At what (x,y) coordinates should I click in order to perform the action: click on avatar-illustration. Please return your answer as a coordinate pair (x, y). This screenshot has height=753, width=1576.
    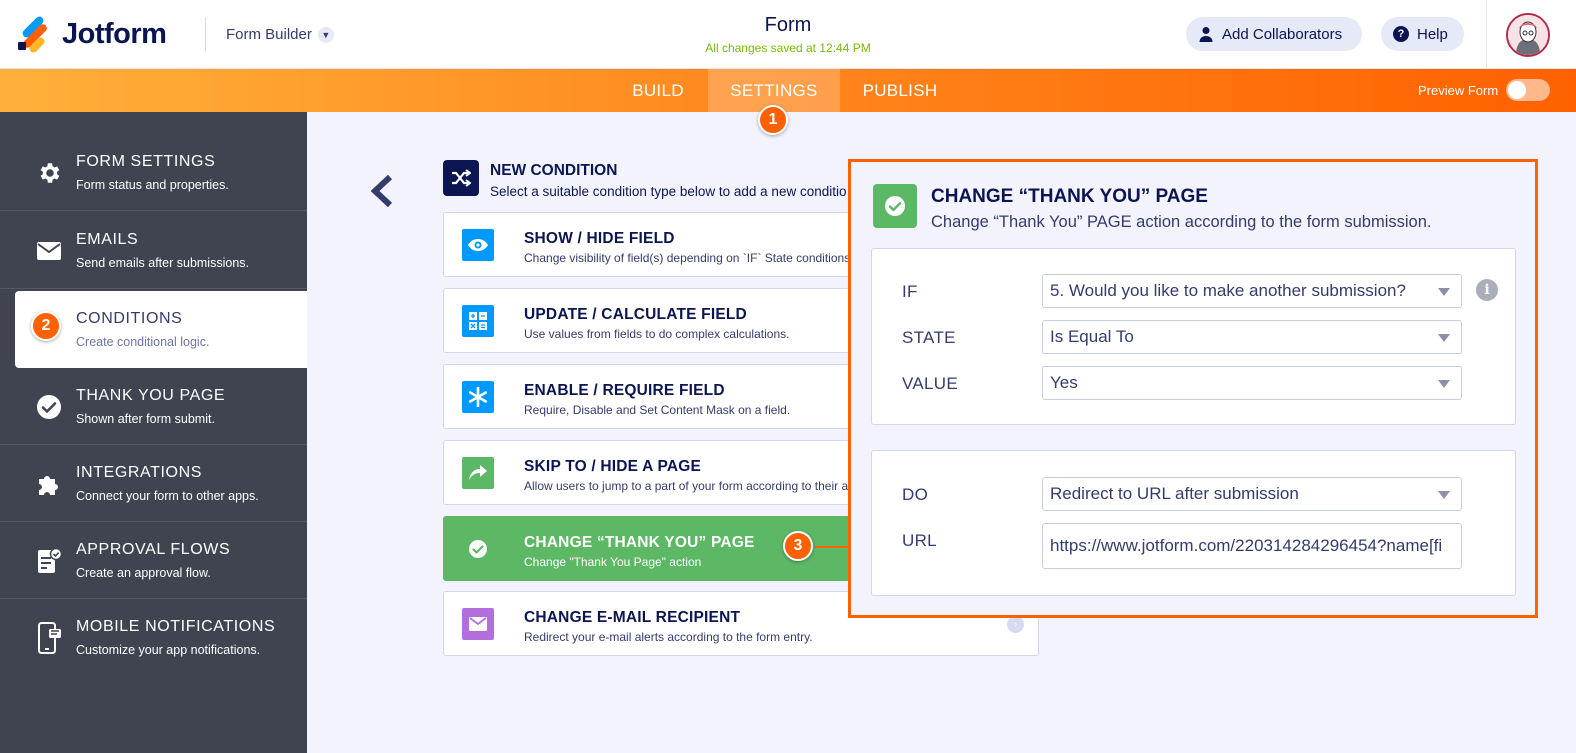
    Looking at the image, I should click on (1528, 35).